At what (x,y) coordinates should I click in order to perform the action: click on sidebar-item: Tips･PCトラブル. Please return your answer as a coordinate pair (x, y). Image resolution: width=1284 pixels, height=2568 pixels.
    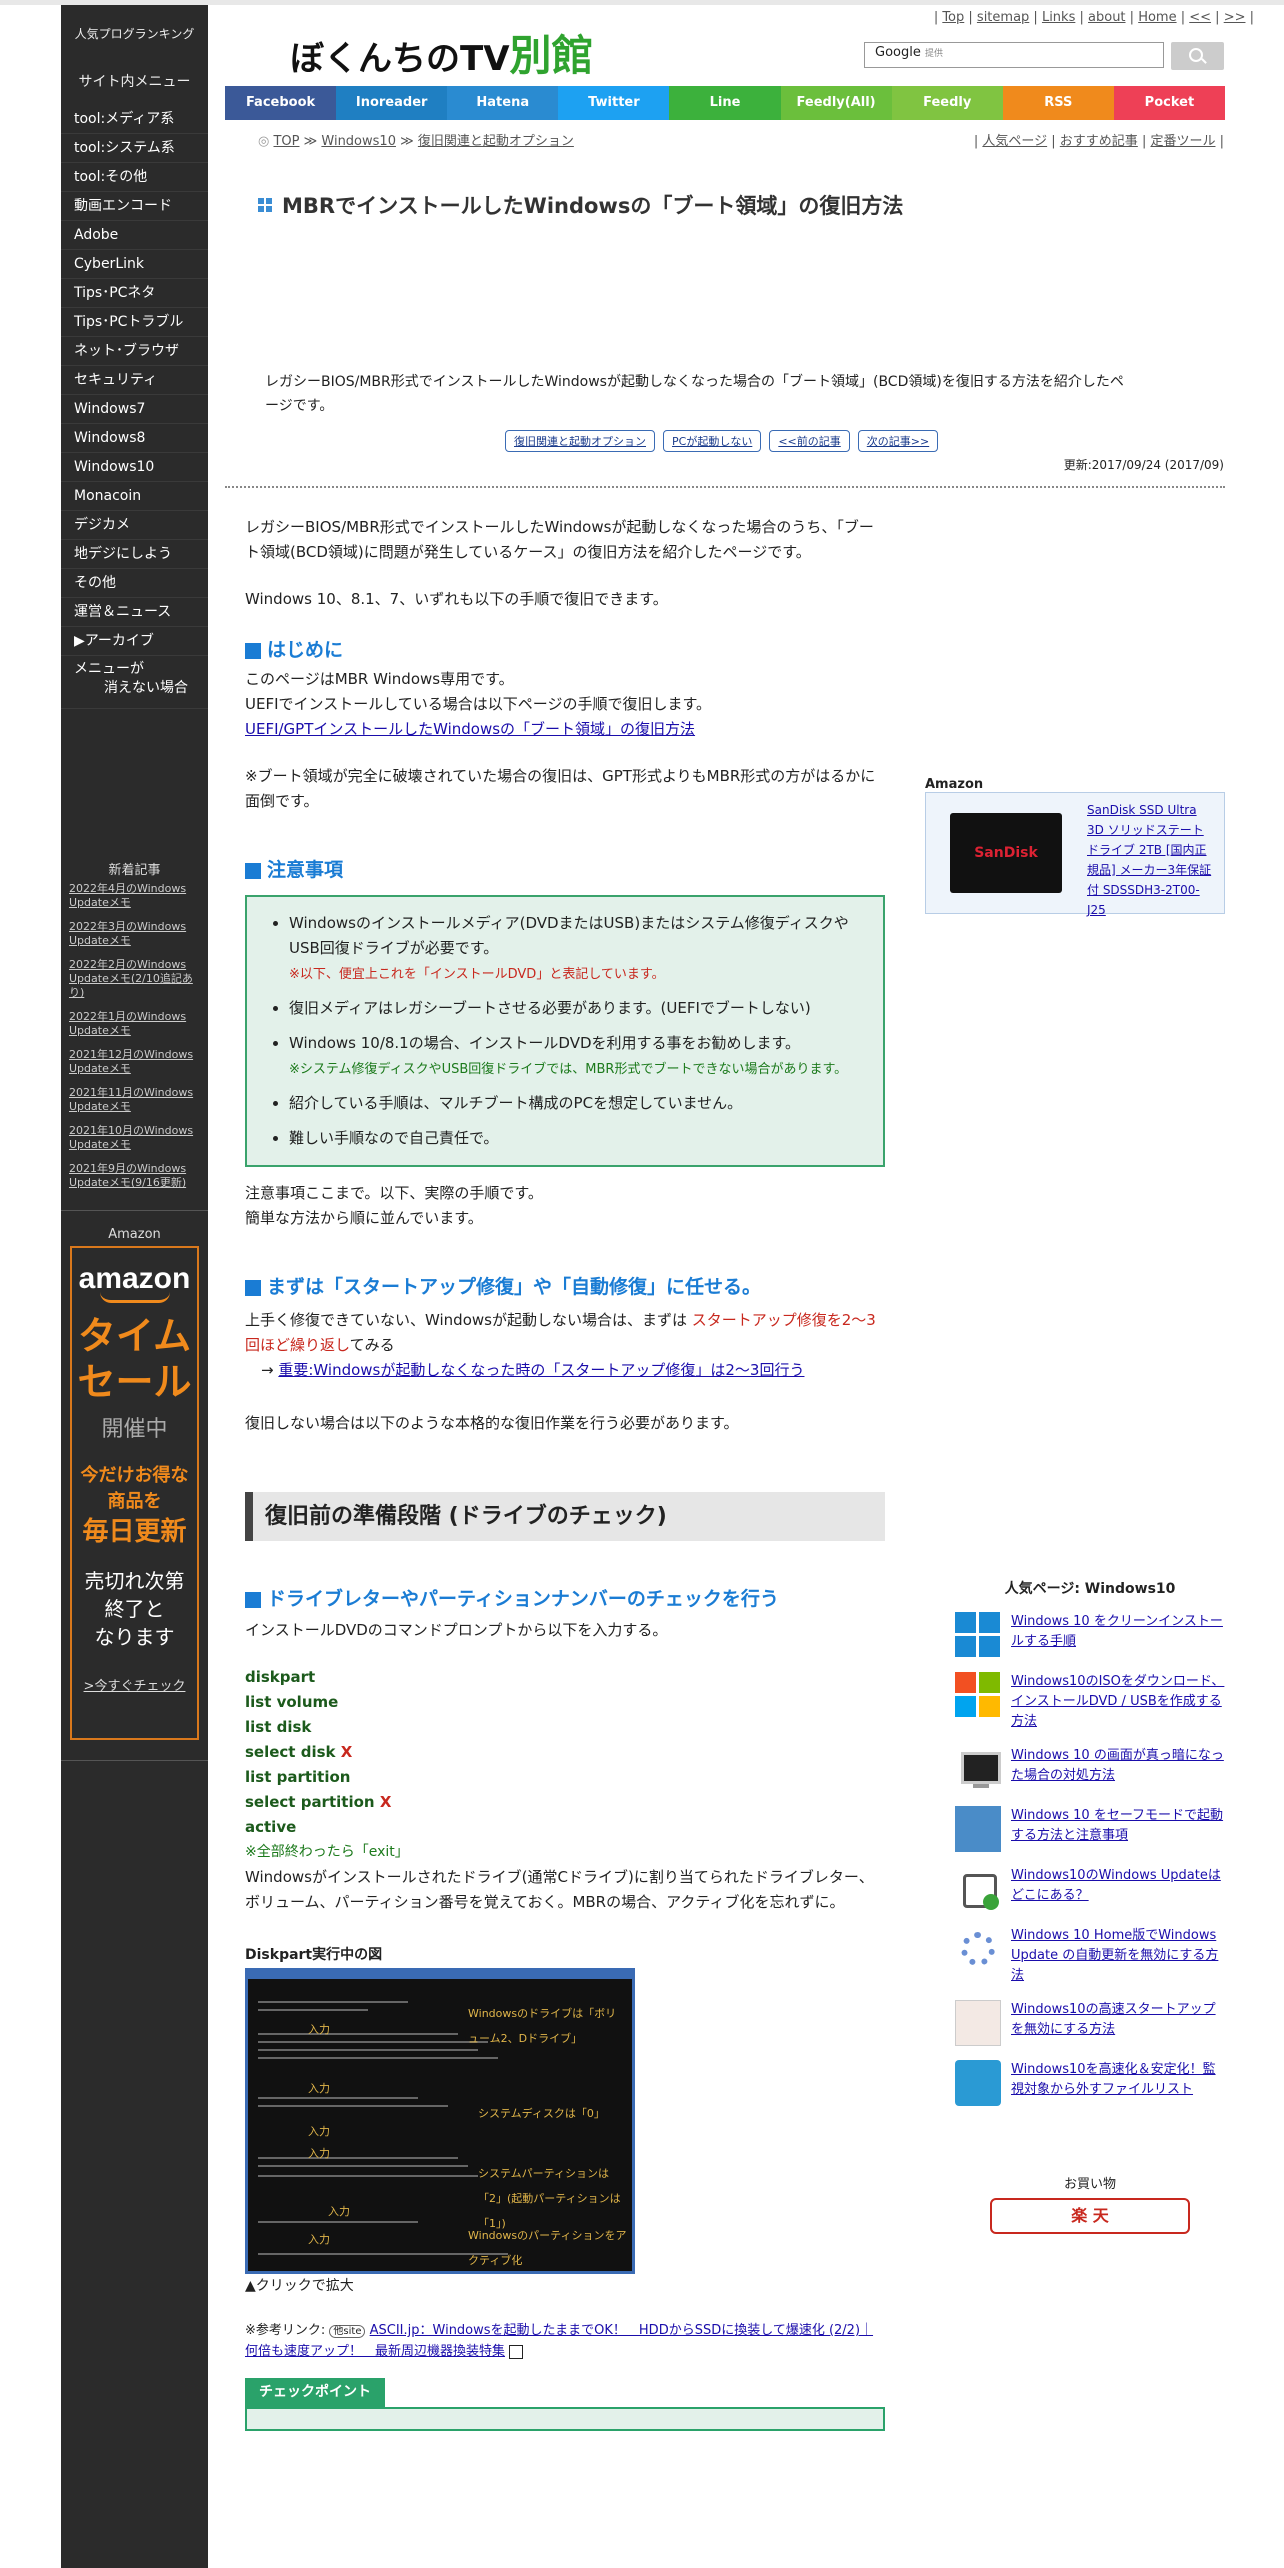
    Looking at the image, I should click on (134, 322).